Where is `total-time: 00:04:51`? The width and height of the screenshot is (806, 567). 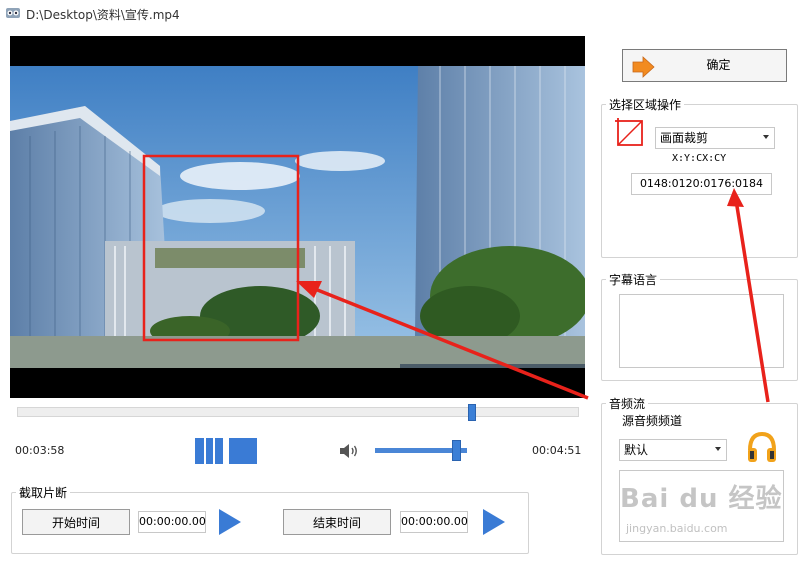
total-time: 00:04:51 is located at coordinates (557, 450).